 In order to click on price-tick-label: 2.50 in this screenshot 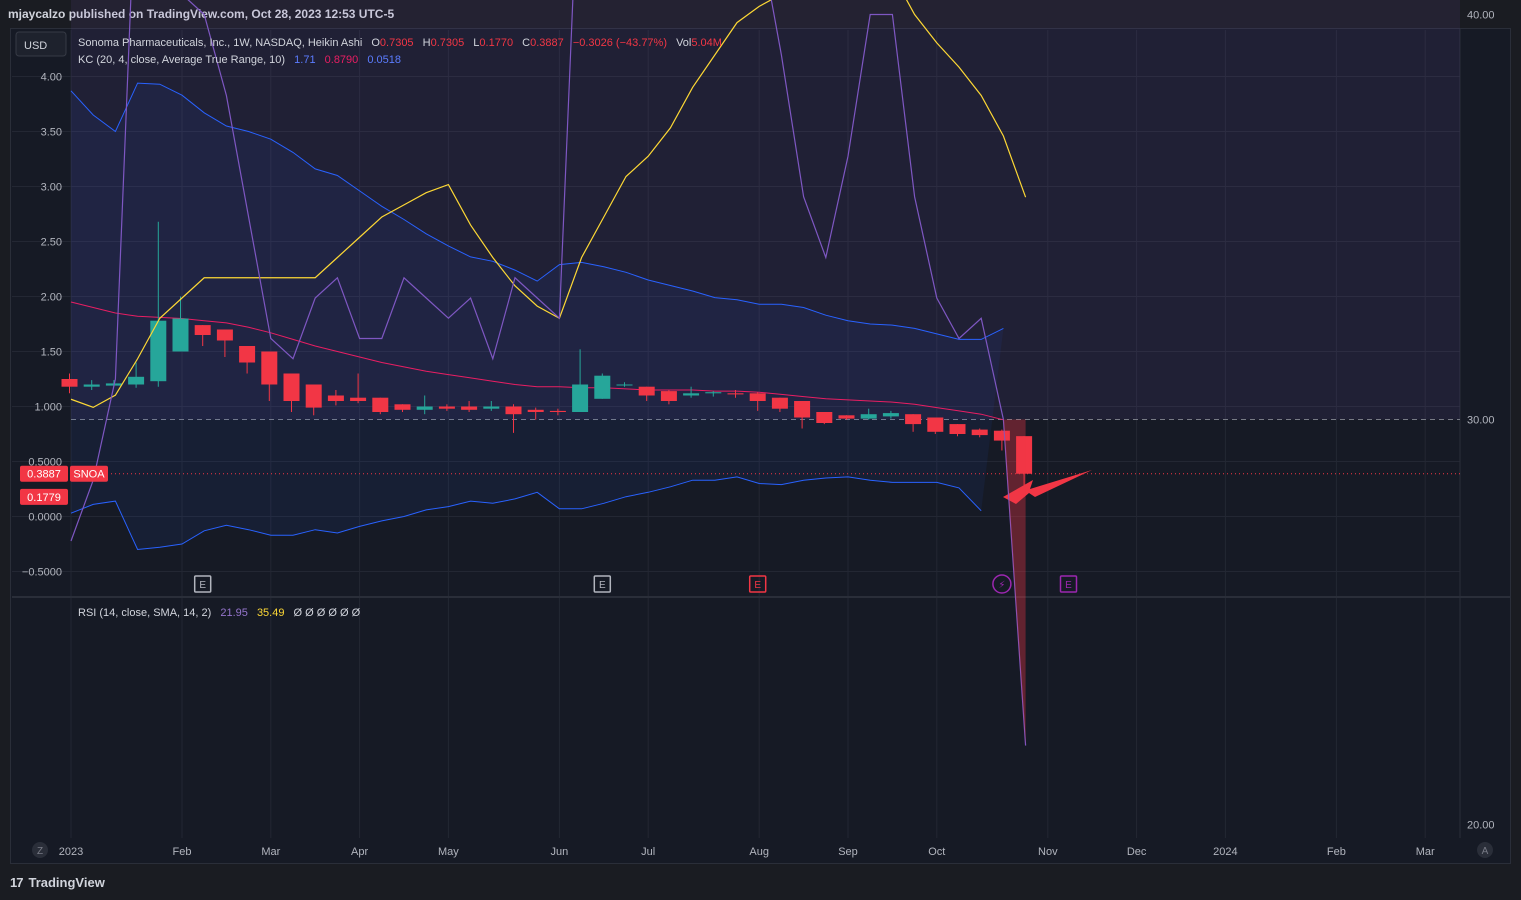, I will do `click(51, 243)`.